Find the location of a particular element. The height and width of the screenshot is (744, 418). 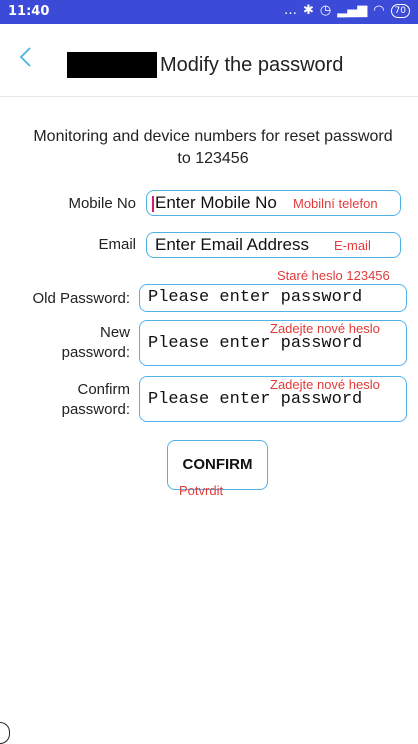

old-password-field: Please enter password is located at coordinates (273, 298).